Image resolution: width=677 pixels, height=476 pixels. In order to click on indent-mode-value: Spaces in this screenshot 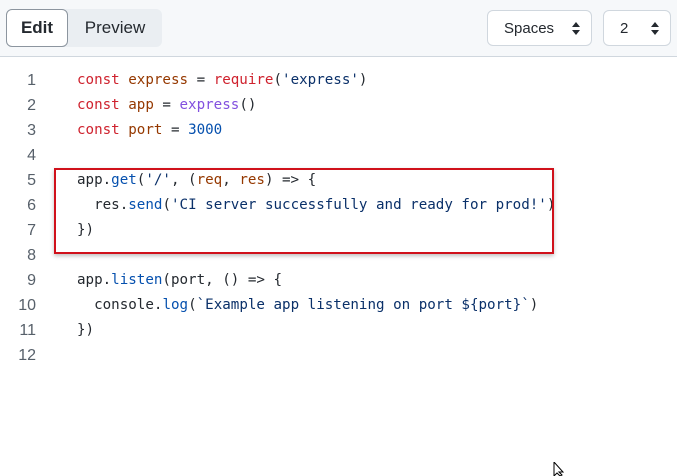, I will do `click(529, 28)`.